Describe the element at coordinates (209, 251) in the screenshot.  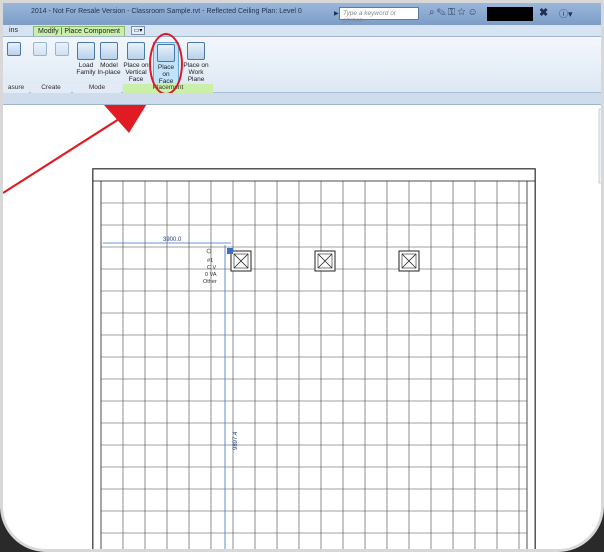
I see `element-symbol-icon` at that location.